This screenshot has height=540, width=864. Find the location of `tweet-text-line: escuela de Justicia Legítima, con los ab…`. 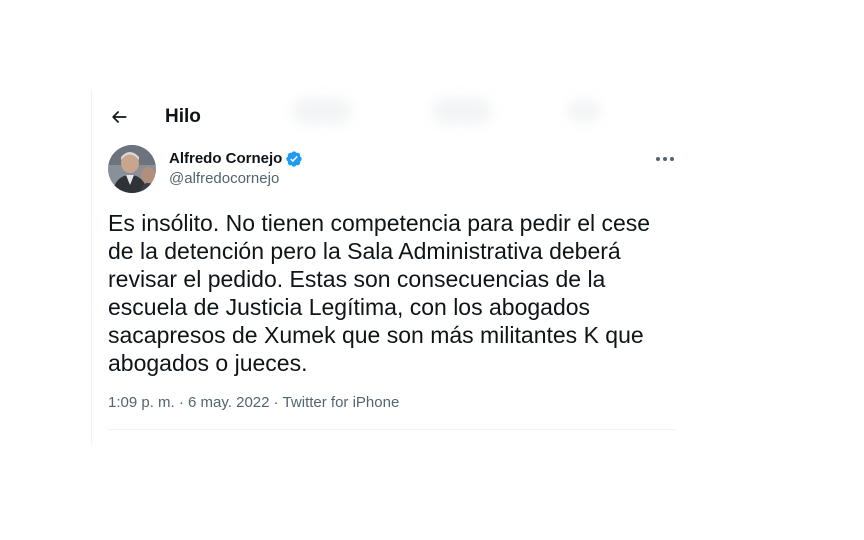

tweet-text-line: escuela de Justicia Legítima, con los ab… is located at coordinates (349, 307).